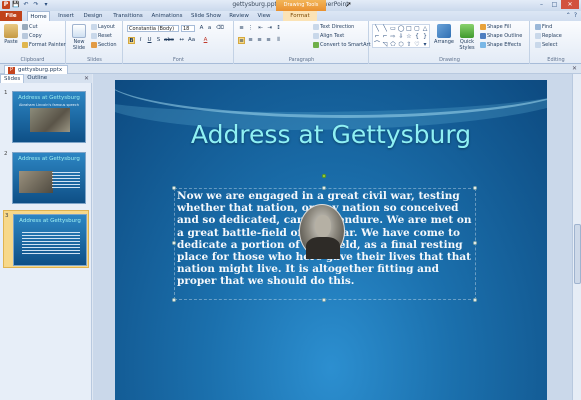  I want to click on align-text-button: Align Text, so click(328, 36).